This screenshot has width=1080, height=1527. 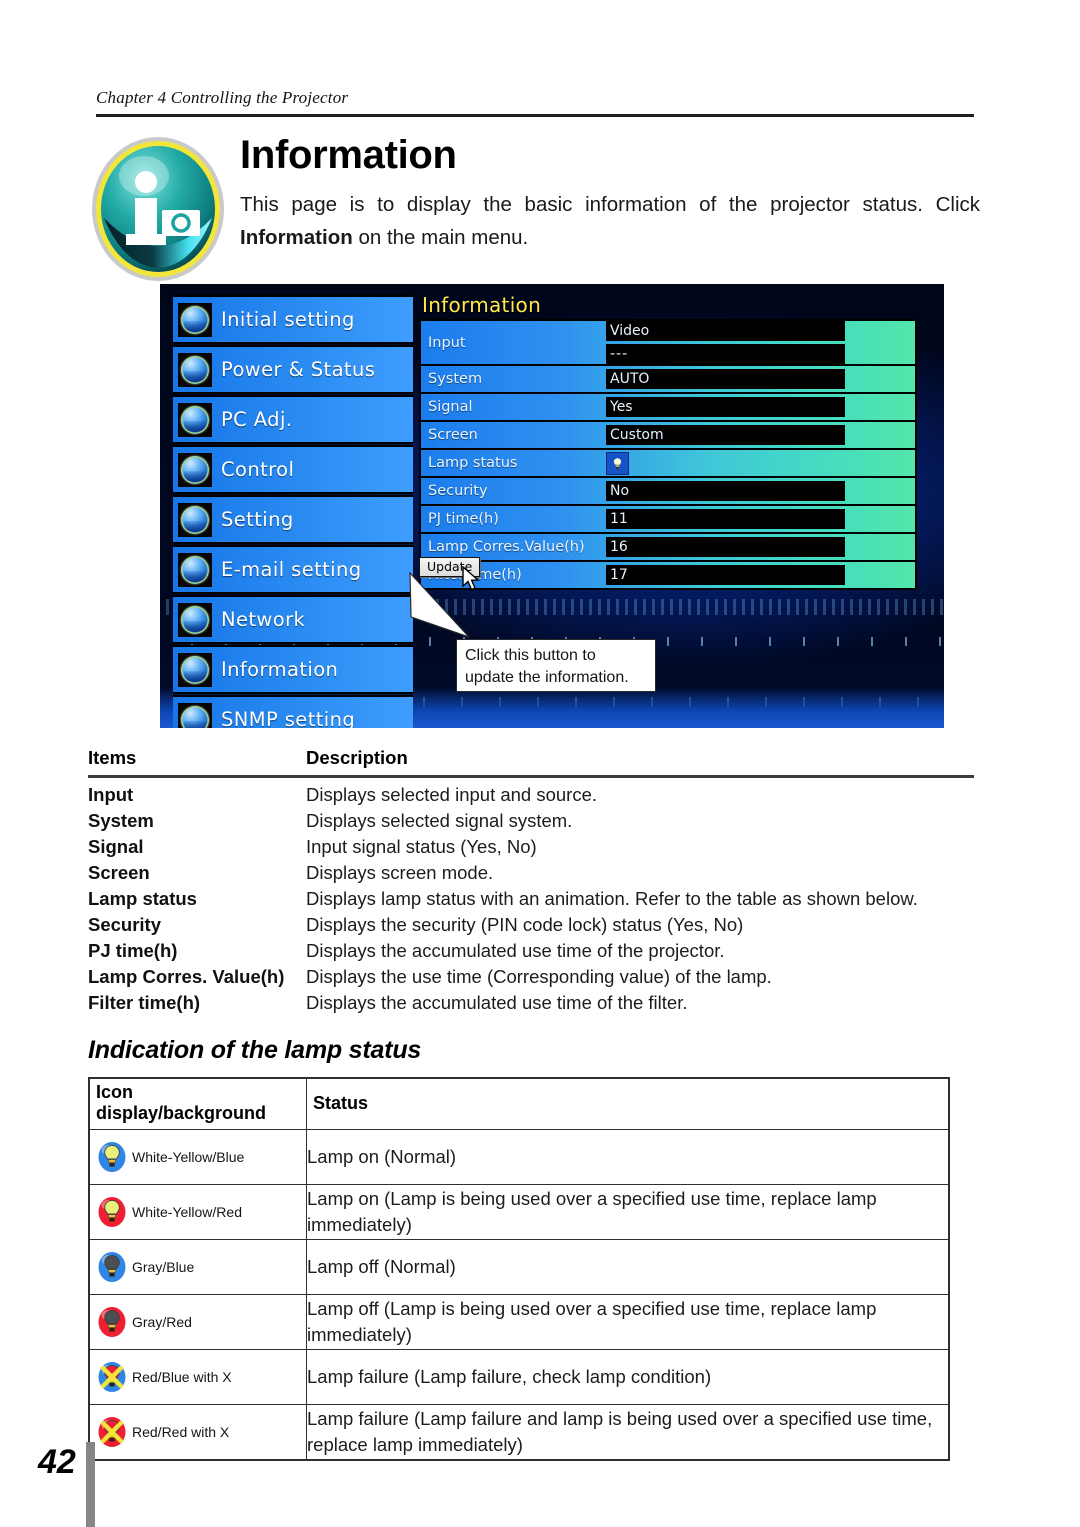 I want to click on item-name: Security, so click(x=125, y=924).